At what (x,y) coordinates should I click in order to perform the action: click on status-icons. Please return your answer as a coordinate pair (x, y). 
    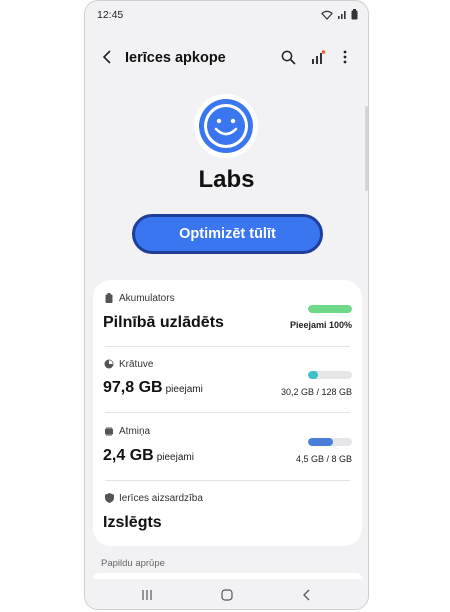
    Looking at the image, I should click on (339, 14).